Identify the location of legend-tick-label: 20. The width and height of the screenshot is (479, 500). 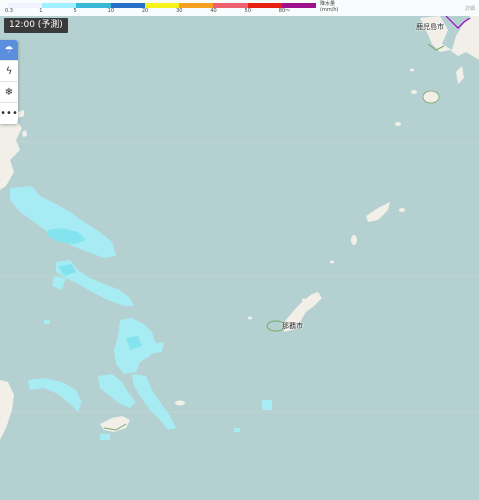
(145, 11).